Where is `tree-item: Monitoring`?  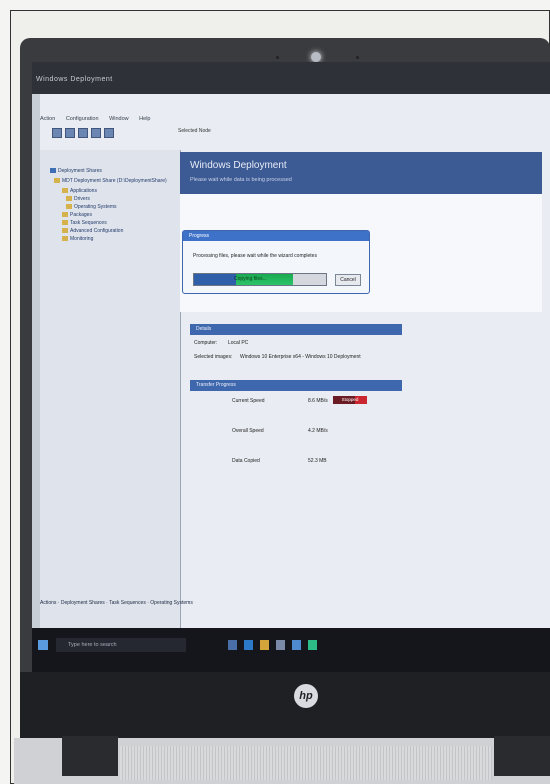 tree-item: Monitoring is located at coordinates (77, 239).